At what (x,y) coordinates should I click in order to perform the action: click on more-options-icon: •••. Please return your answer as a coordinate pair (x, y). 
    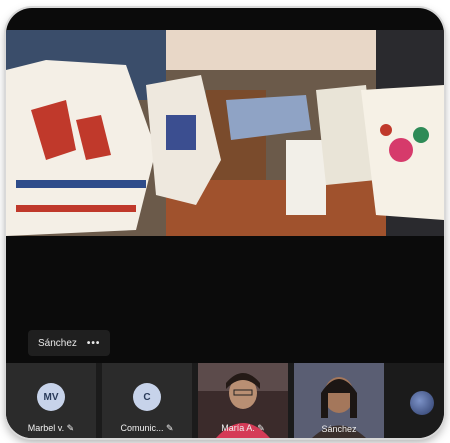
    Looking at the image, I should click on (94, 343).